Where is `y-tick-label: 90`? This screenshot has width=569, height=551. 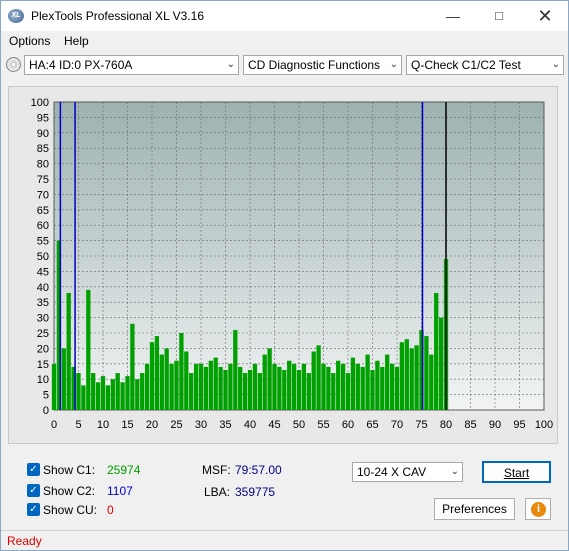 y-tick-label: 90 is located at coordinates (43, 134).